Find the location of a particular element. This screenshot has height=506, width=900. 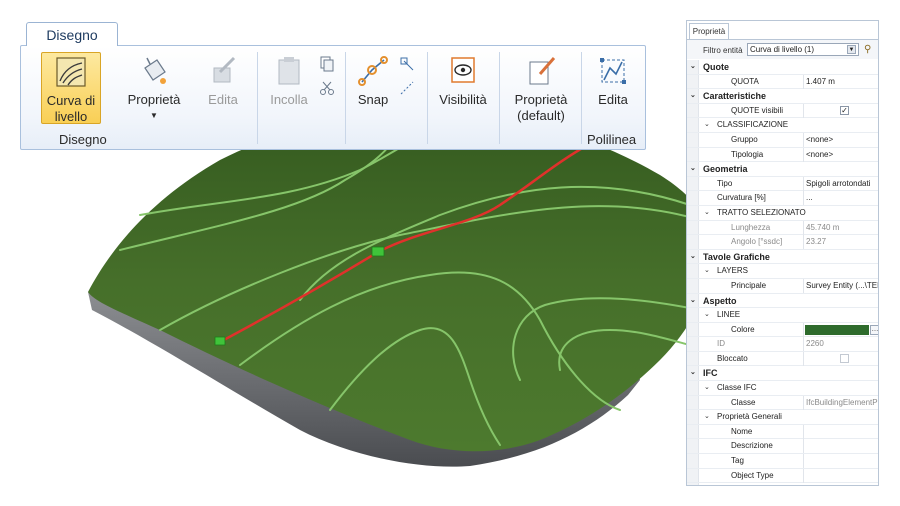

category-label: Caratteristiche is located at coordinates (735, 96).